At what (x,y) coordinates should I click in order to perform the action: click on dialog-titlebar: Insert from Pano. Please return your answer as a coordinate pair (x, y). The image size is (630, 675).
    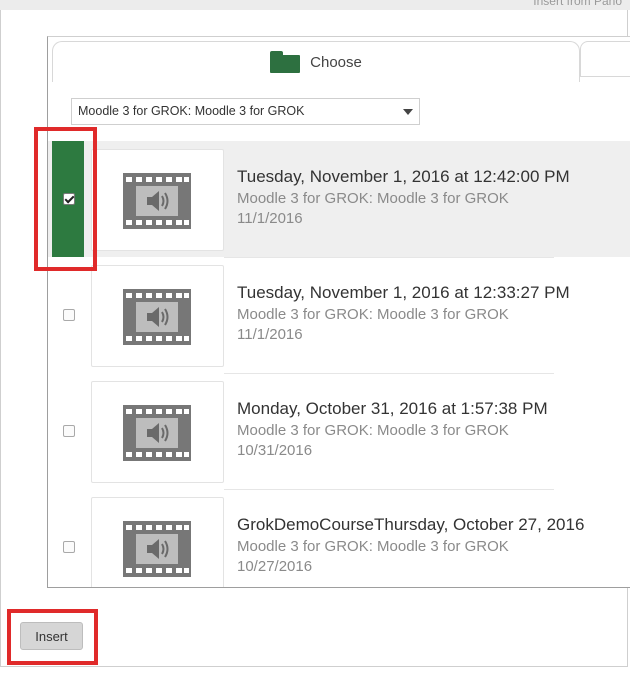
    Looking at the image, I should click on (315, 5).